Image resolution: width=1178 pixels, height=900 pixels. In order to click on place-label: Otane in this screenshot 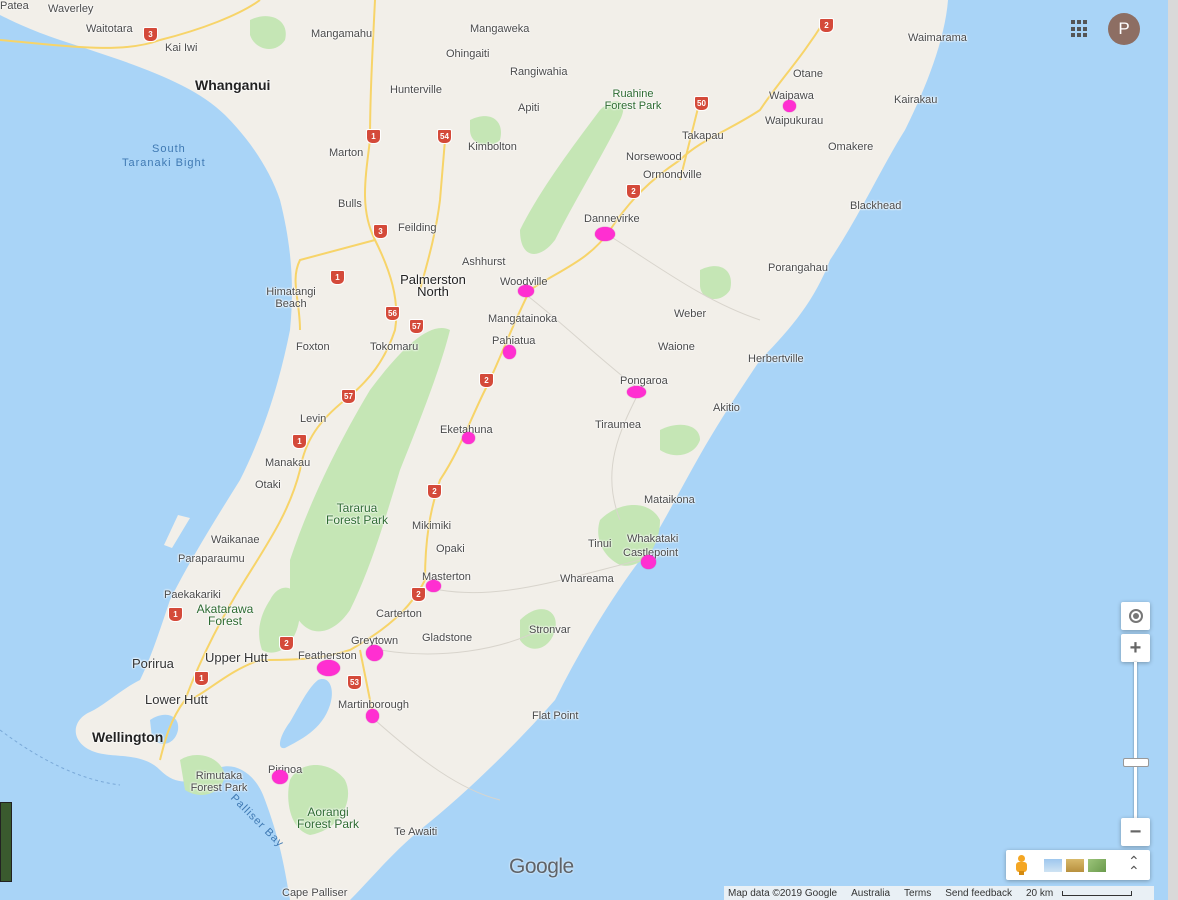, I will do `click(808, 74)`.